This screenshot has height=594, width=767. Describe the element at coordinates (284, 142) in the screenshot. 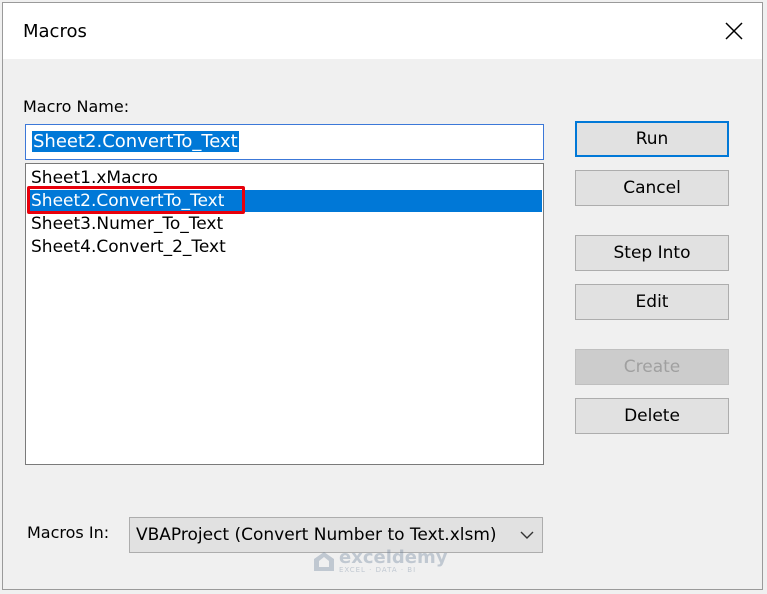

I see `macro-name-input: Sheet2.ConvertTo_Text` at that location.